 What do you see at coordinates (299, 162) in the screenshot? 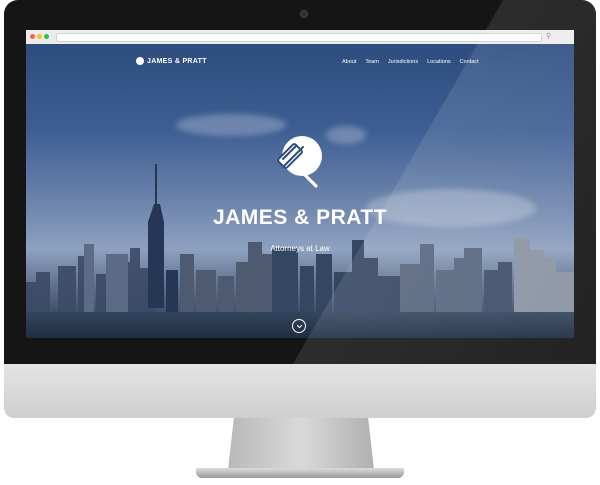
I see `gavel-icon` at bounding box center [299, 162].